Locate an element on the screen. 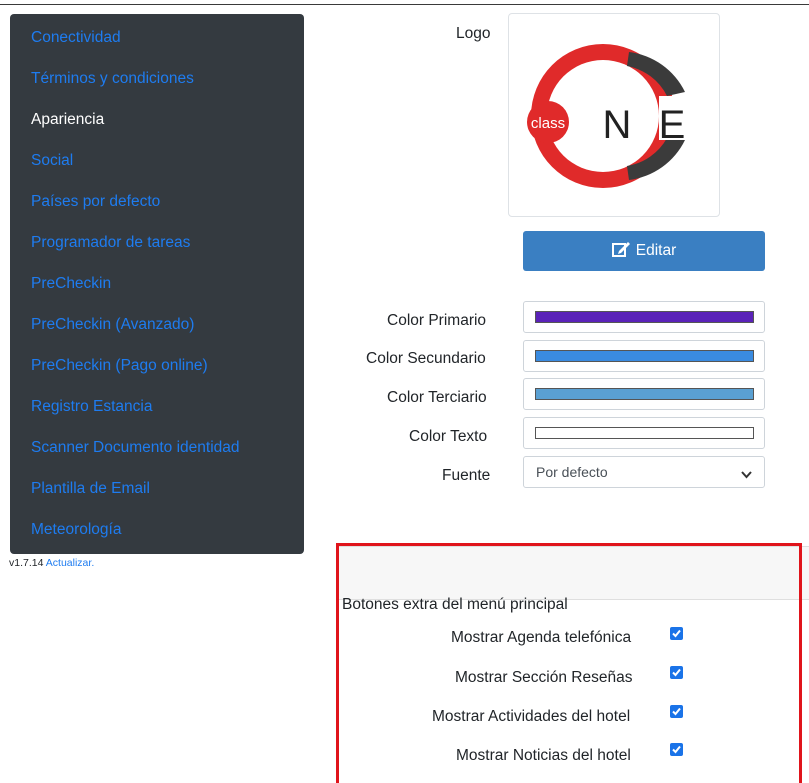  font-select: Por defecto is located at coordinates (644, 472).